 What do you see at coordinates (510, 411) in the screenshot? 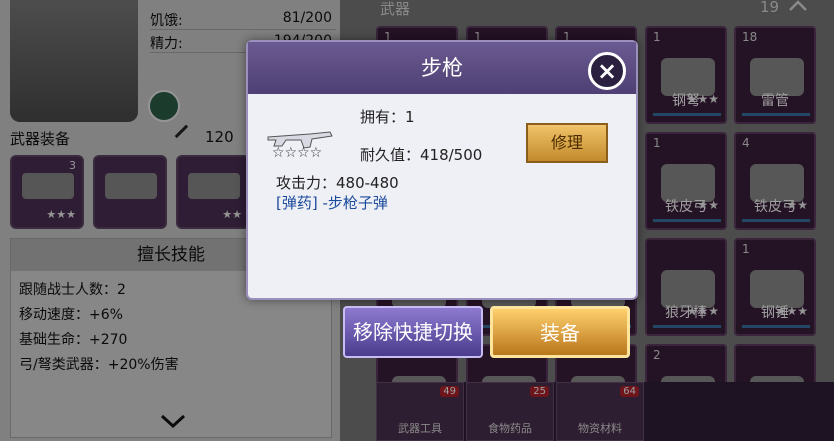
I see `tab-food-medicine: 25 食物药品` at bounding box center [510, 411].